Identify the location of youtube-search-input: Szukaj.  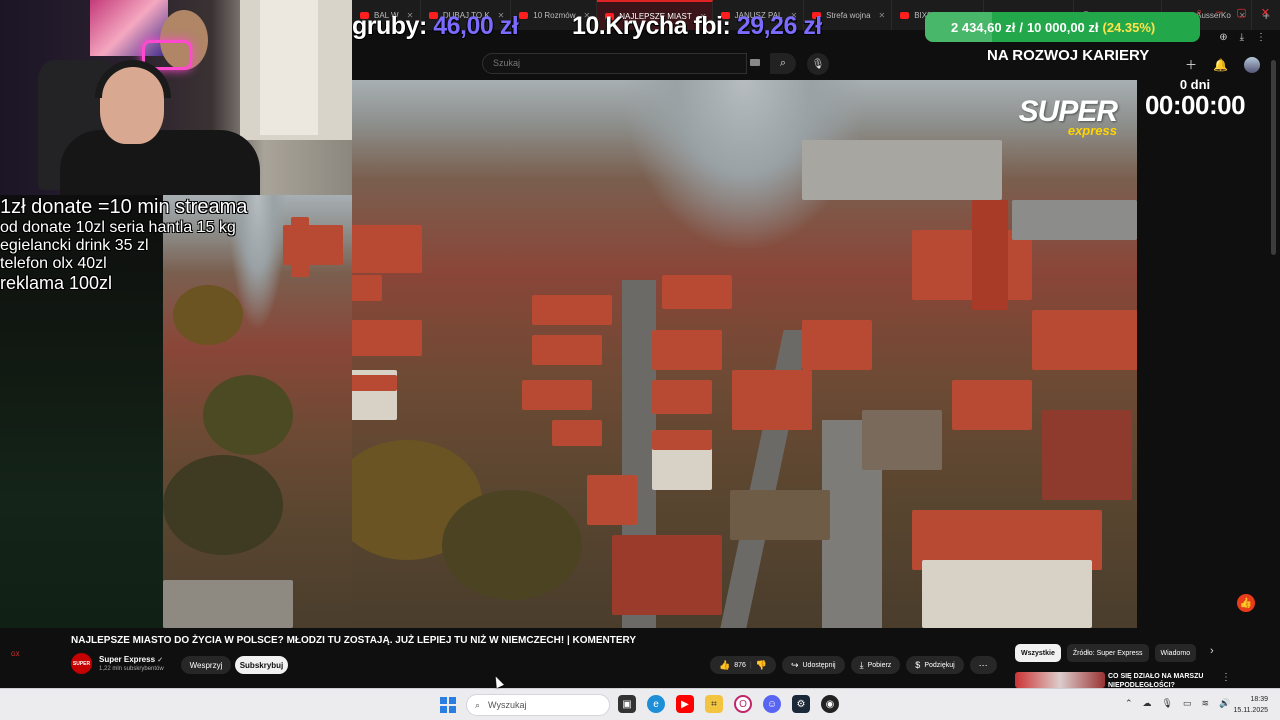
(614, 63).